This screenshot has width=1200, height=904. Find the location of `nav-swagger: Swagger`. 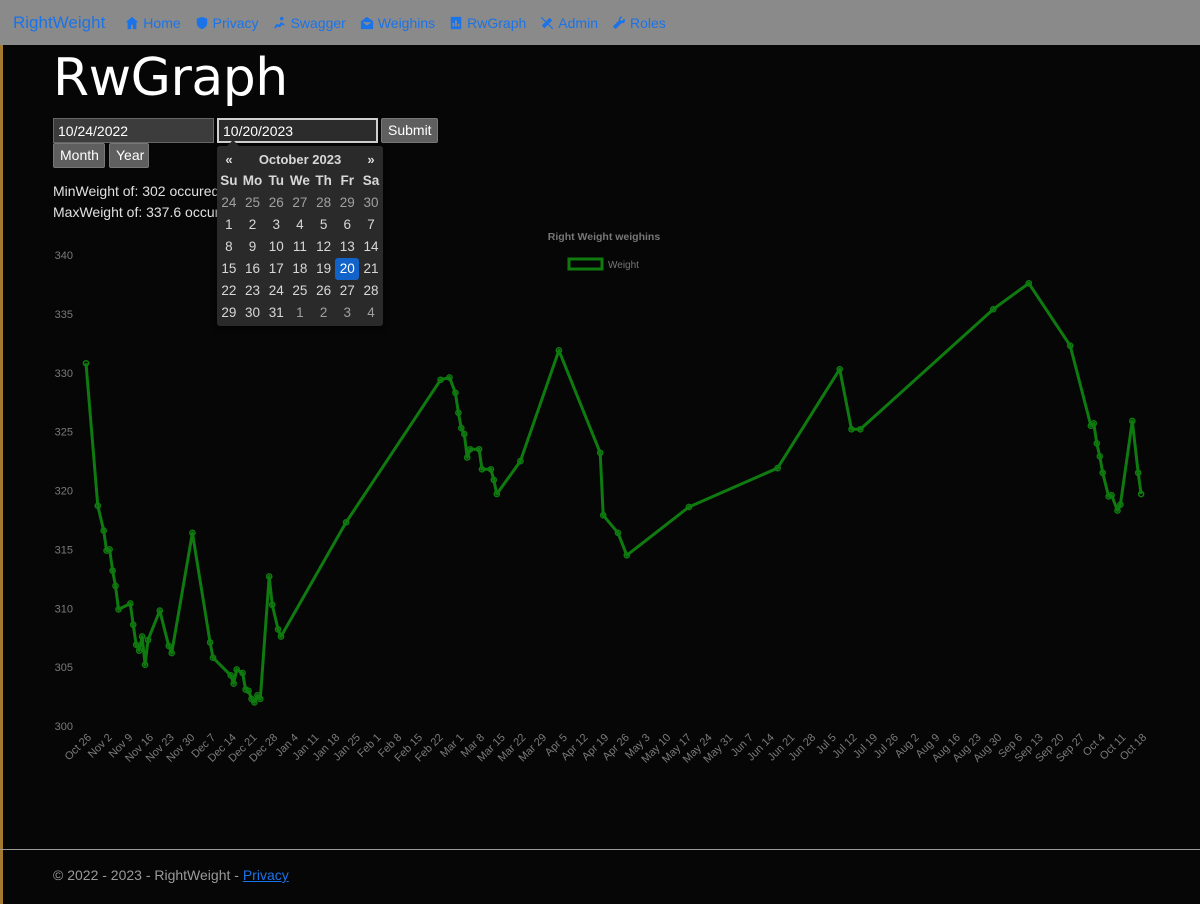

nav-swagger: Swagger is located at coordinates (309, 23).